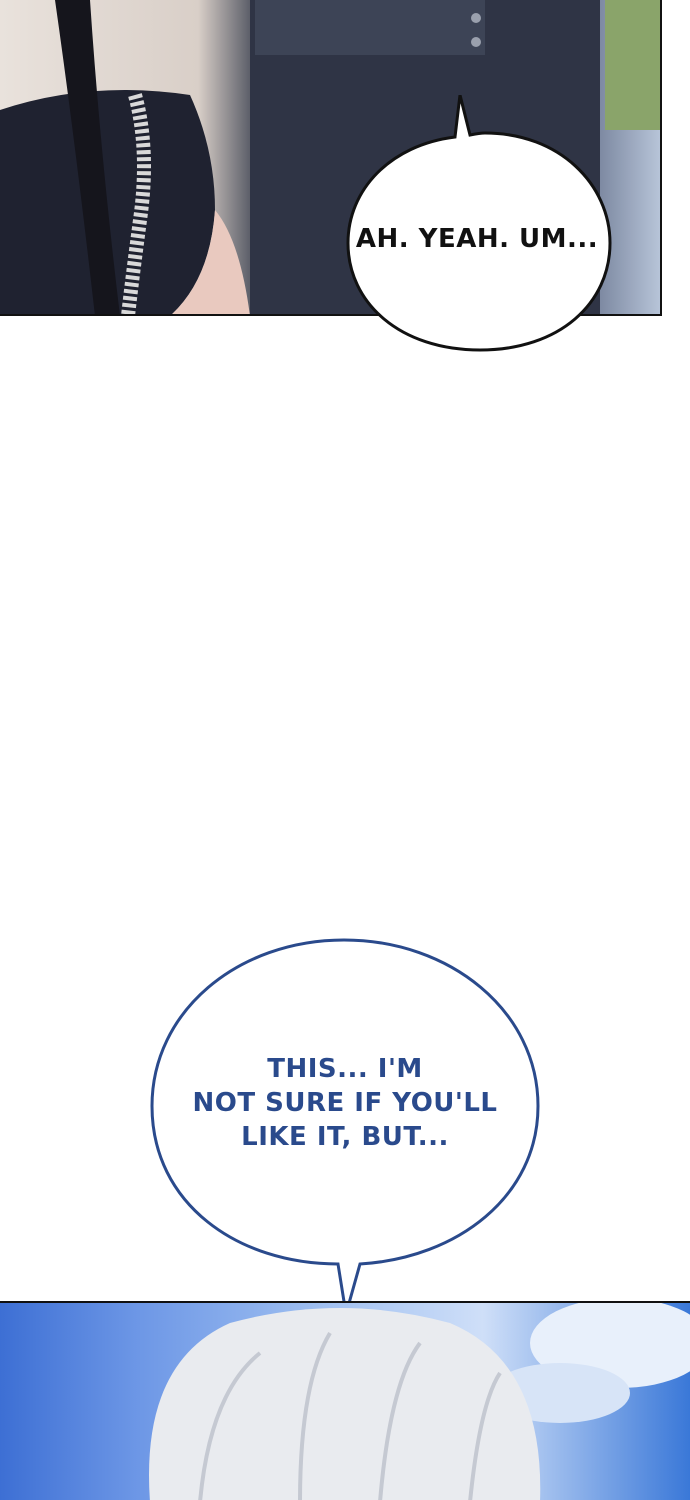 This screenshot has width=690, height=1500. I want to click on panel-bottom-artwork, so click(419, 1401).